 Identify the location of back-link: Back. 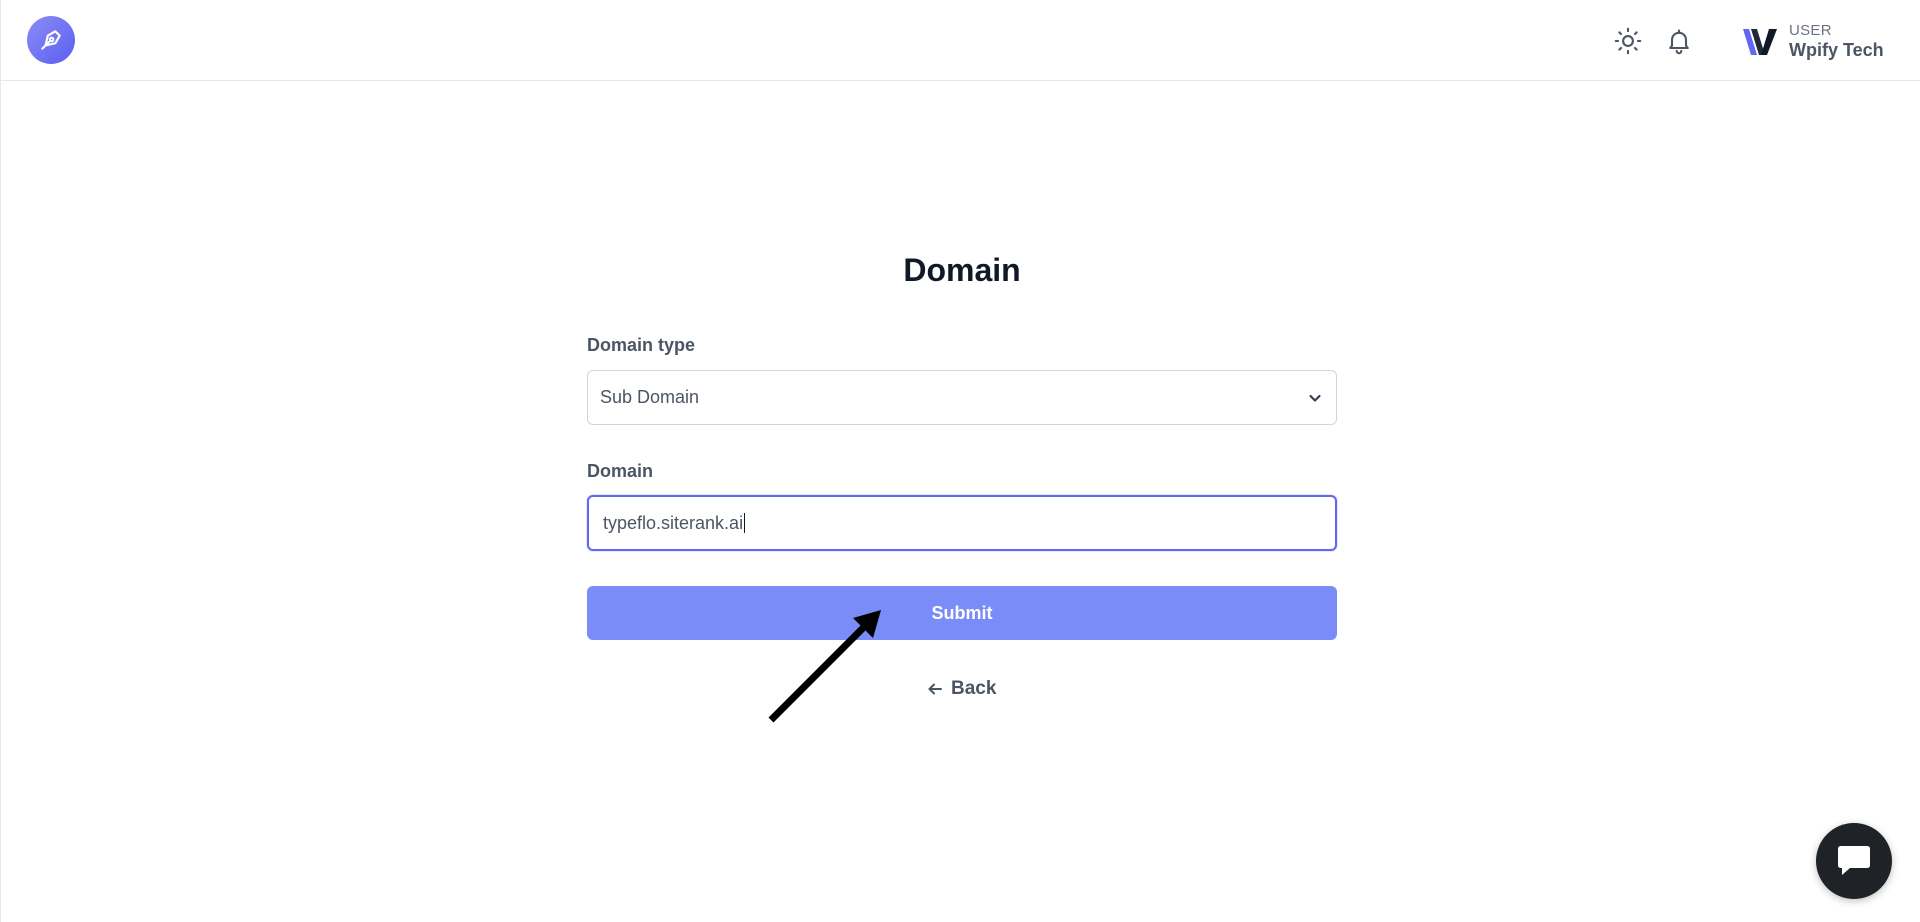
(961, 689).